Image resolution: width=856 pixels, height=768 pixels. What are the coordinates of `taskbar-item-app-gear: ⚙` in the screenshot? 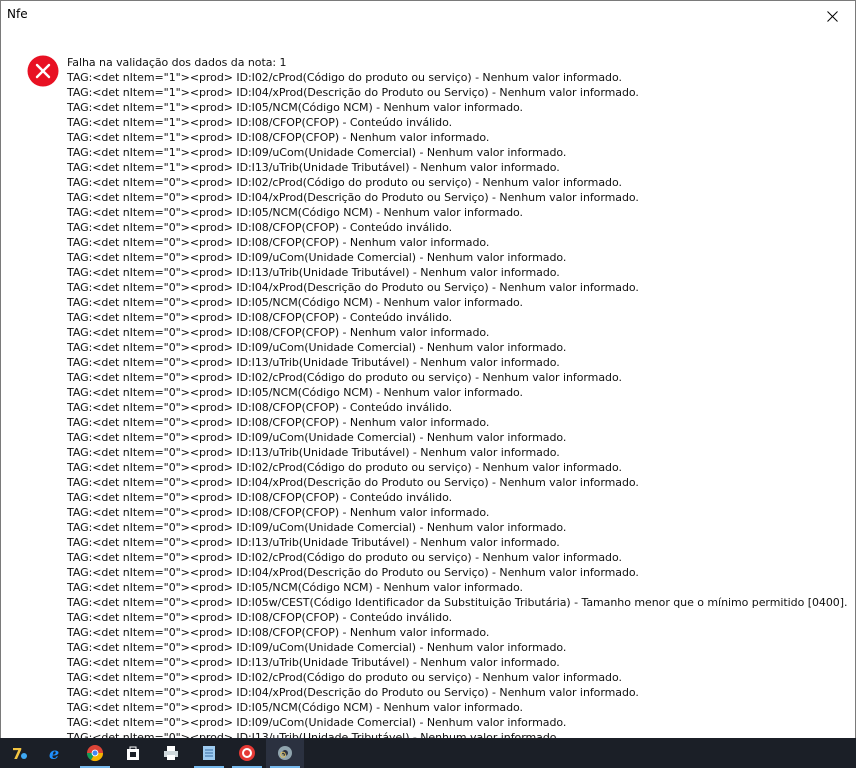 It's located at (285, 753).